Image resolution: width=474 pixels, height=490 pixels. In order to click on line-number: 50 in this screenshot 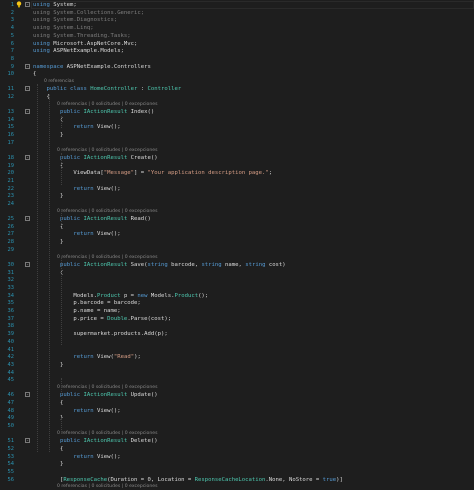, I will do `click(11, 426)`.